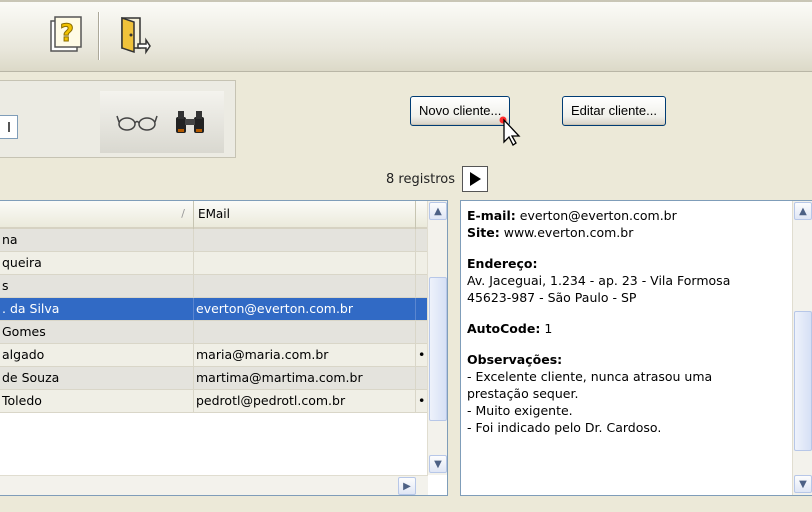 This screenshot has width=812, height=512. What do you see at coordinates (97, 286) in the screenshot?
I see `cell-name: s` at bounding box center [97, 286].